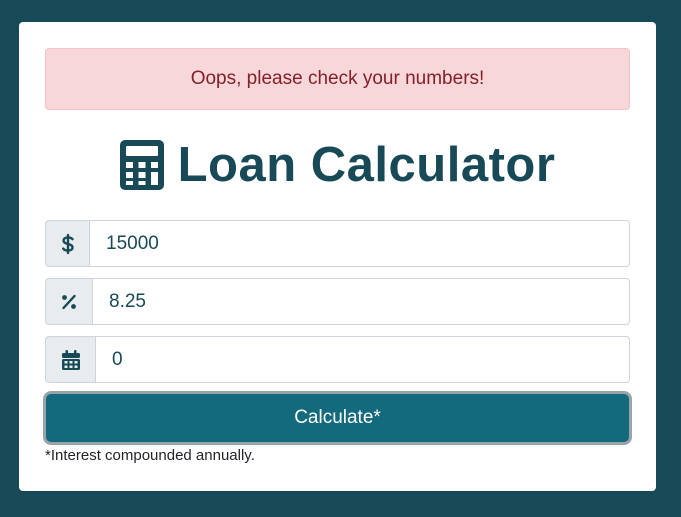  I want to click on loan-years-input: 0, so click(362, 359).